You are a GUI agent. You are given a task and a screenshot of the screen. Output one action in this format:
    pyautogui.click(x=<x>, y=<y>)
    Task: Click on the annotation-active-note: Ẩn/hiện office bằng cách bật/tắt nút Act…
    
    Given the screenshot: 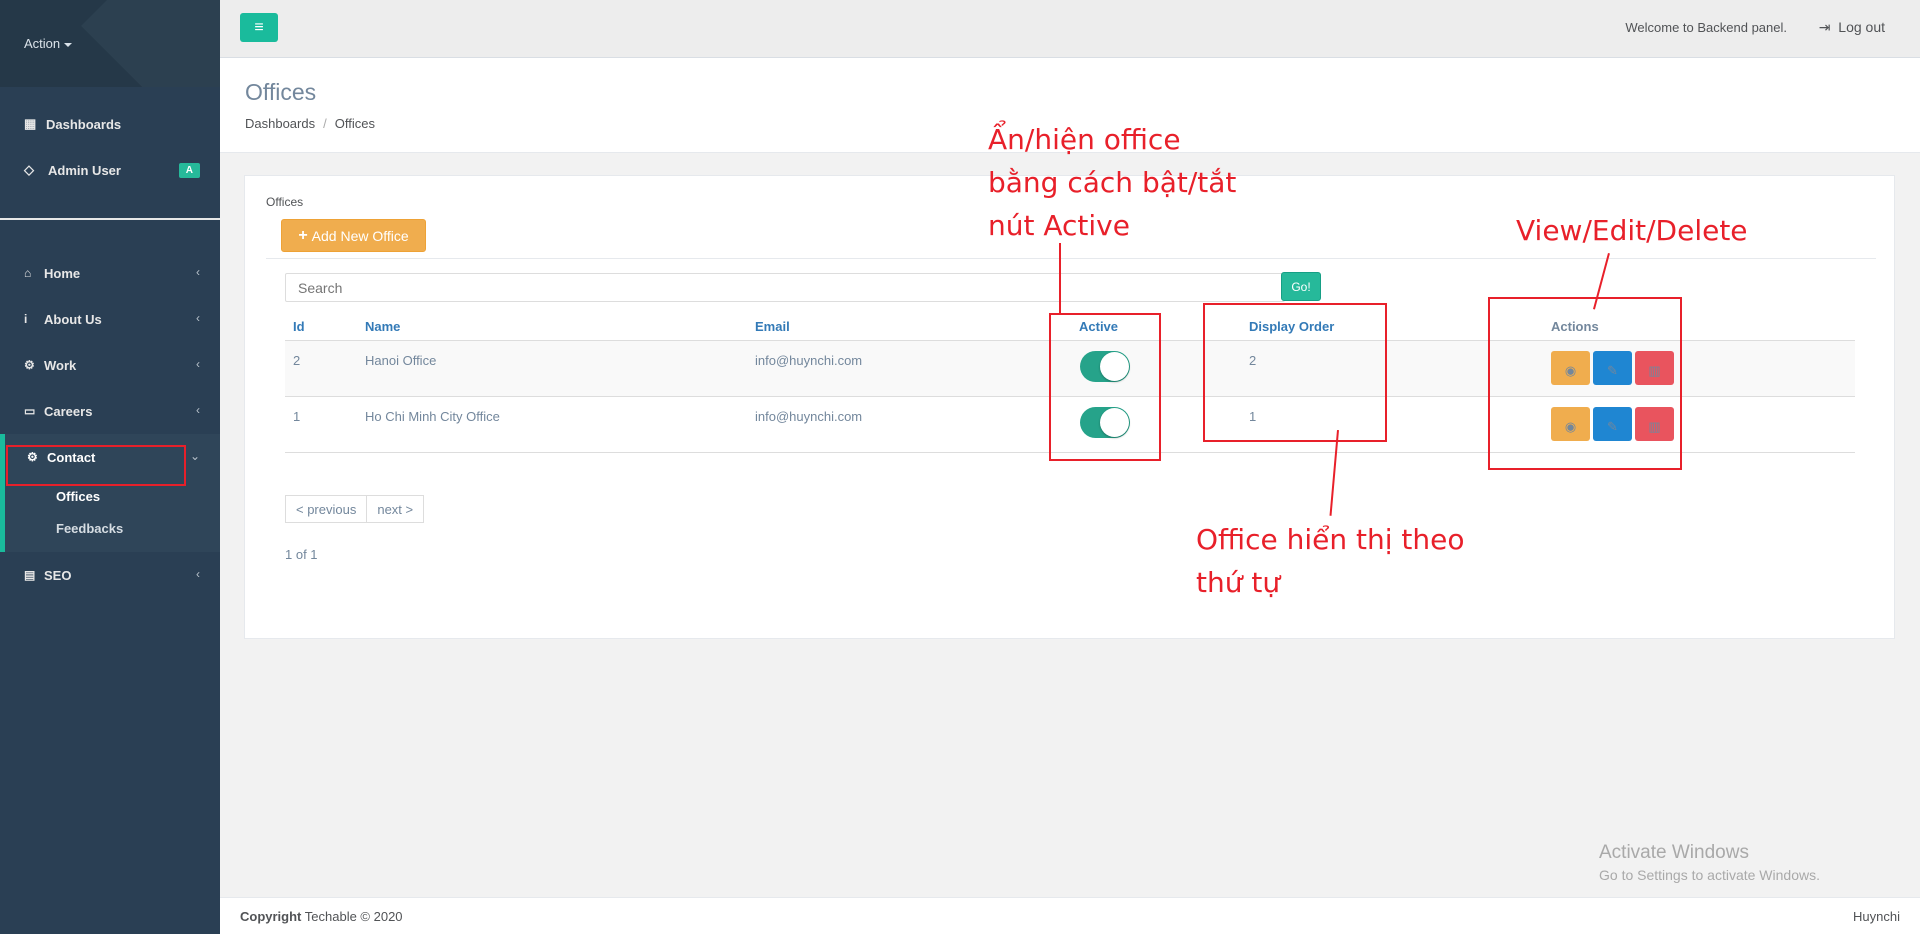 What is the action you would take?
    pyautogui.click(x=1112, y=182)
    